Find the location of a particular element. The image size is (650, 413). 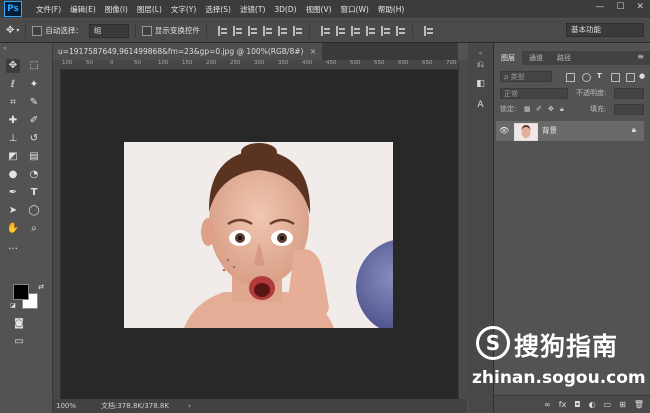

move-tool-icon: ✥ is located at coordinates (13, 66).